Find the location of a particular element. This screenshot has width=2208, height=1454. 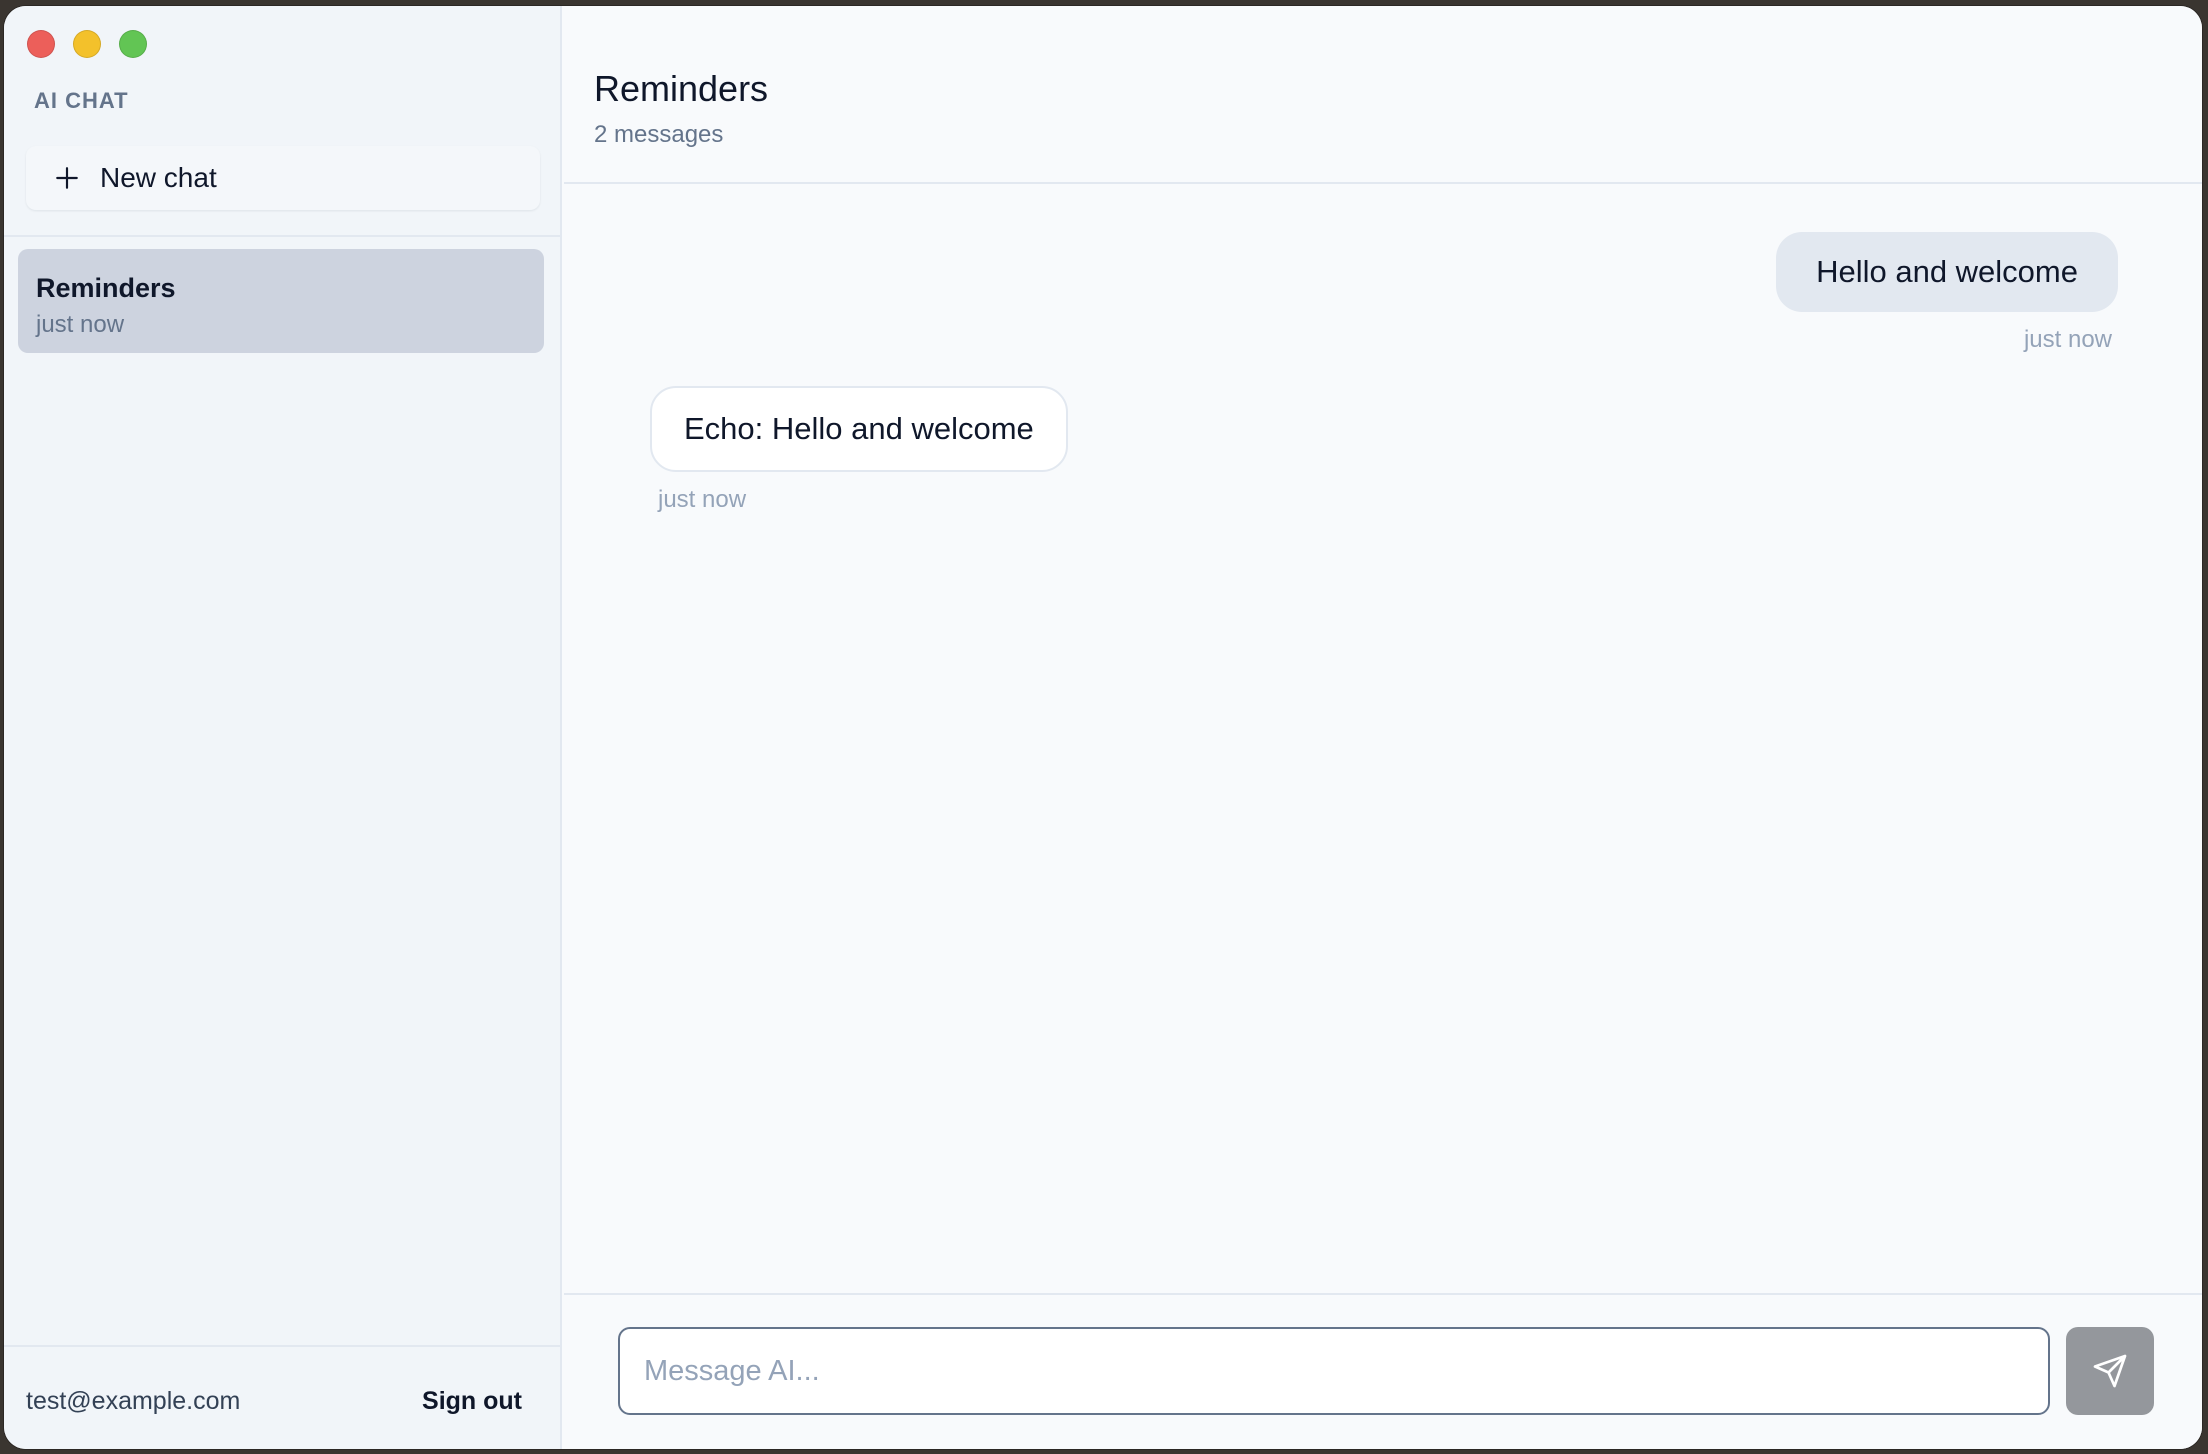

chat-item-title: Reminders is located at coordinates (106, 288).